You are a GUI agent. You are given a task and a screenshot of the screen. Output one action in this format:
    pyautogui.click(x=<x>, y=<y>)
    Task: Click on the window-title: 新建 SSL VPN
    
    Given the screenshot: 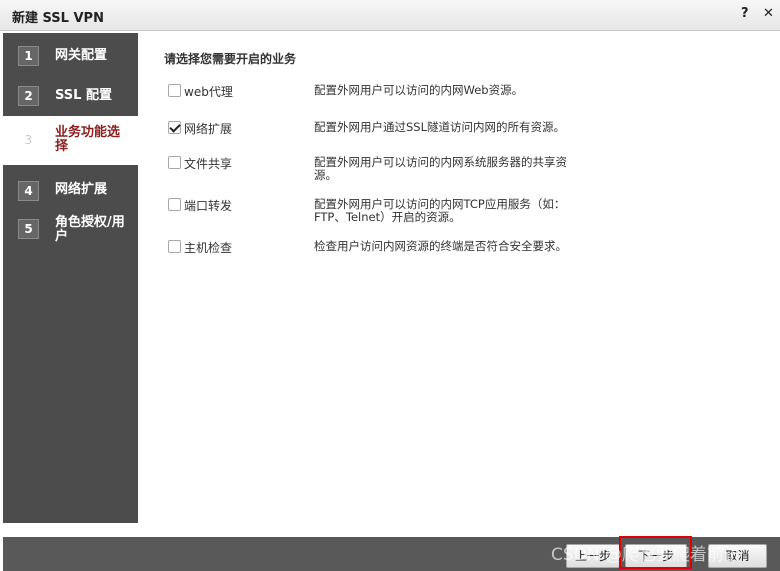 What is the action you would take?
    pyautogui.click(x=58, y=18)
    